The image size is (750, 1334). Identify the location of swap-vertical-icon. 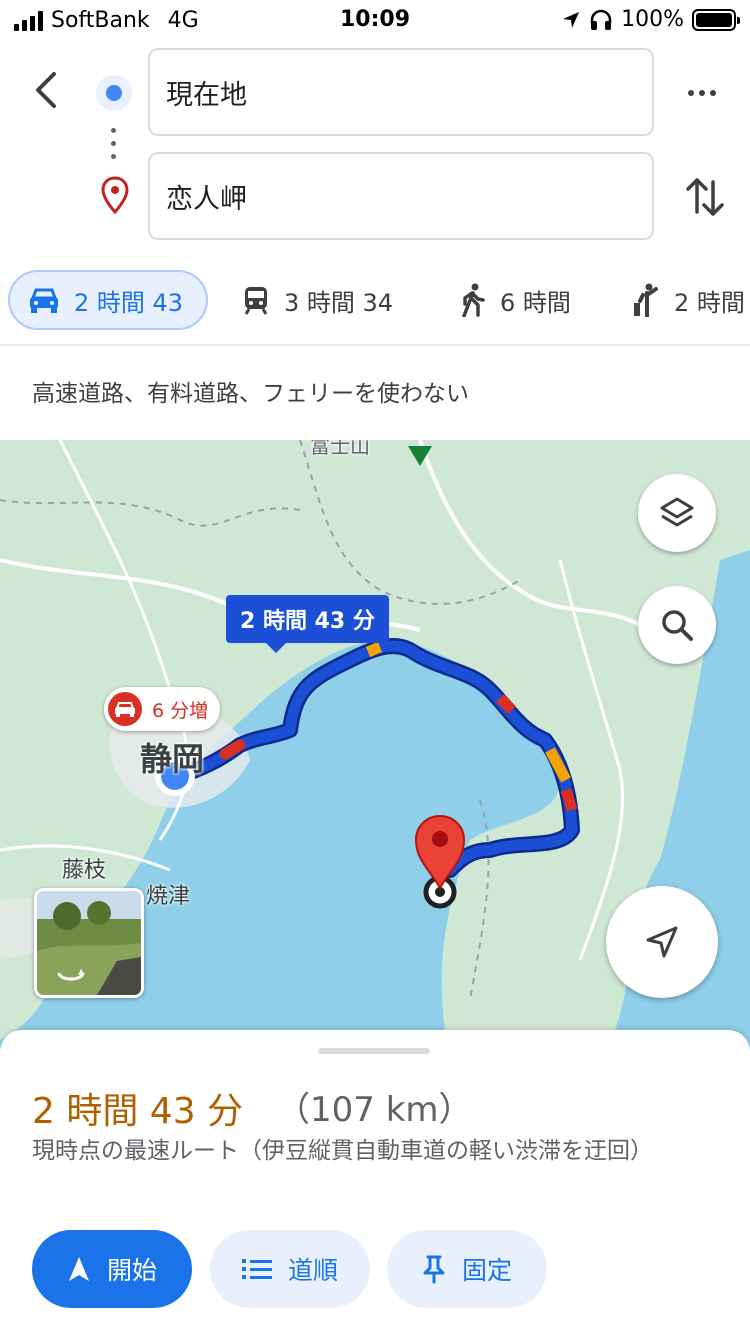
(705, 197).